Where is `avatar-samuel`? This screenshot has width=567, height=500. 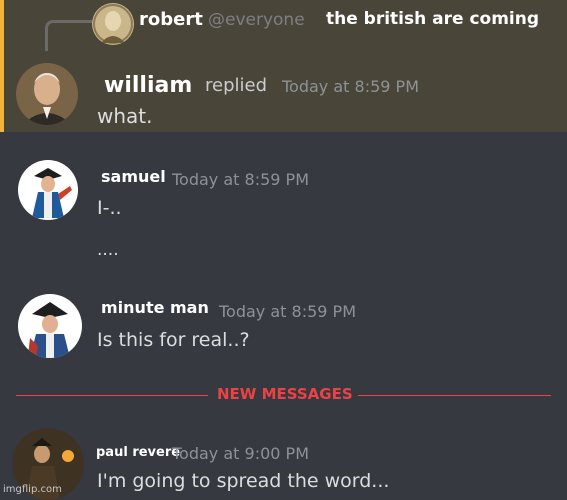
avatar-samuel is located at coordinates (48, 190).